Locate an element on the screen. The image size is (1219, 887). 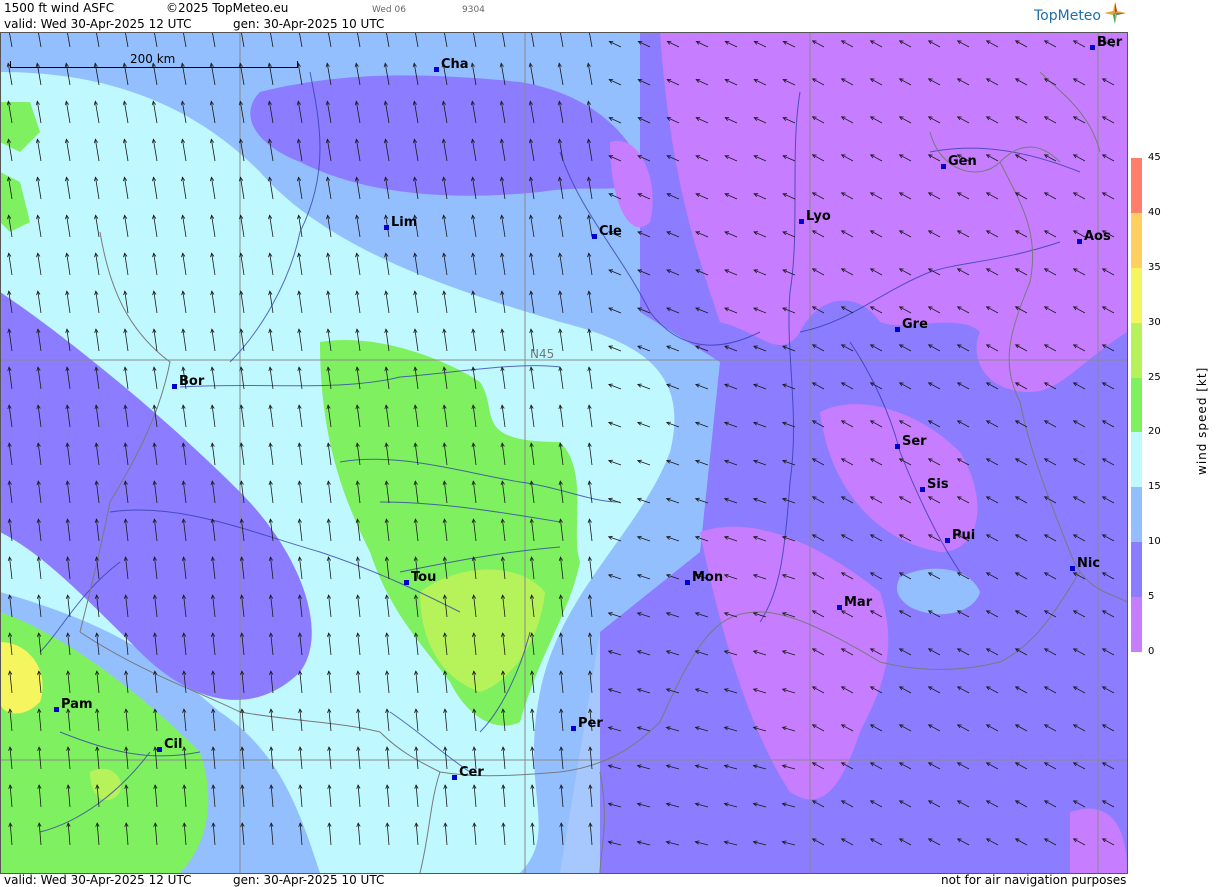
scale-bar: 200 km is located at coordinates (154, 60).